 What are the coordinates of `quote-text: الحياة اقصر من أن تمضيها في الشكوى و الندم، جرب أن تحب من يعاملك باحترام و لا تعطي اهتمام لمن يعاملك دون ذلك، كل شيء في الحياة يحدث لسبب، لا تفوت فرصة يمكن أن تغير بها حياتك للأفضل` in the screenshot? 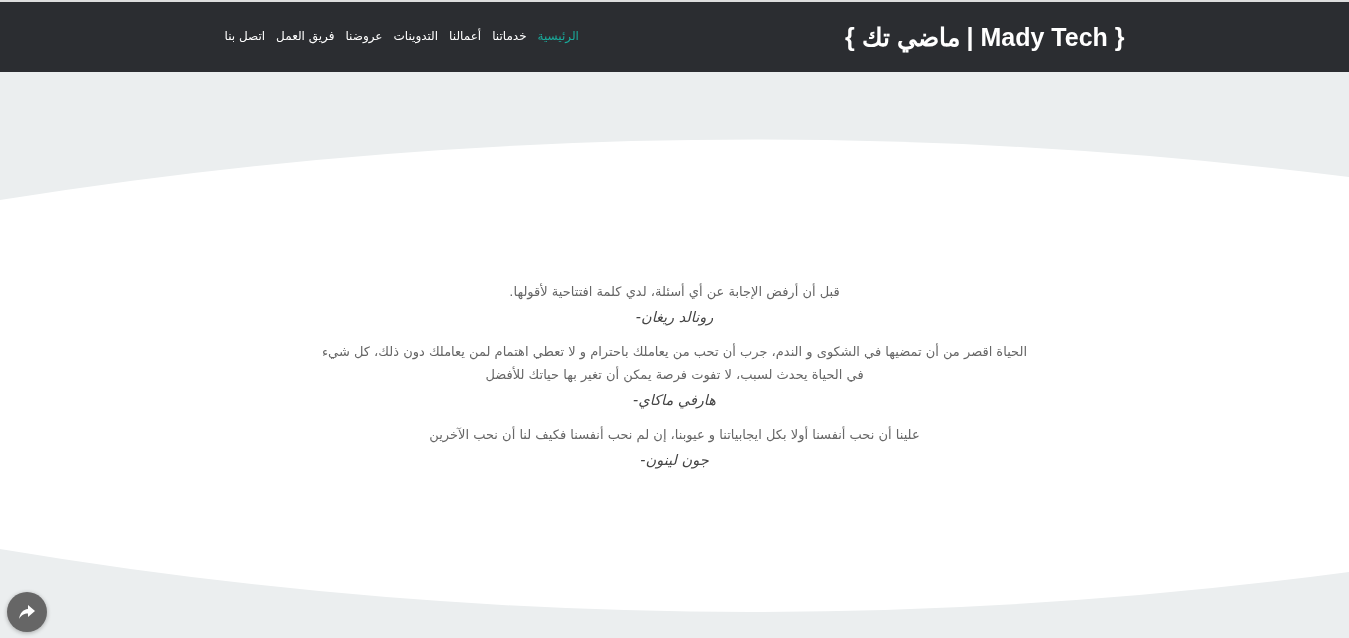 It's located at (674, 363).